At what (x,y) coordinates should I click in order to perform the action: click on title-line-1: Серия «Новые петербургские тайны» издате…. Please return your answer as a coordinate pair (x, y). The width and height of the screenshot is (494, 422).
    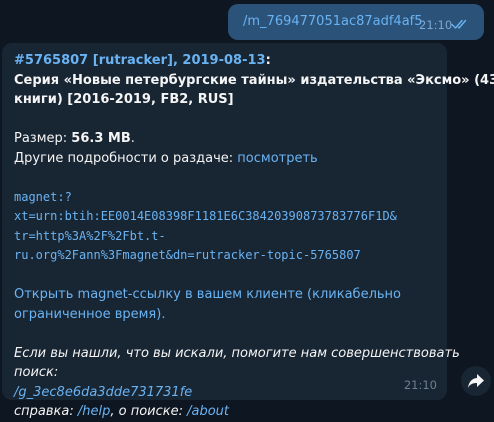
    Looking at the image, I should click on (254, 80).